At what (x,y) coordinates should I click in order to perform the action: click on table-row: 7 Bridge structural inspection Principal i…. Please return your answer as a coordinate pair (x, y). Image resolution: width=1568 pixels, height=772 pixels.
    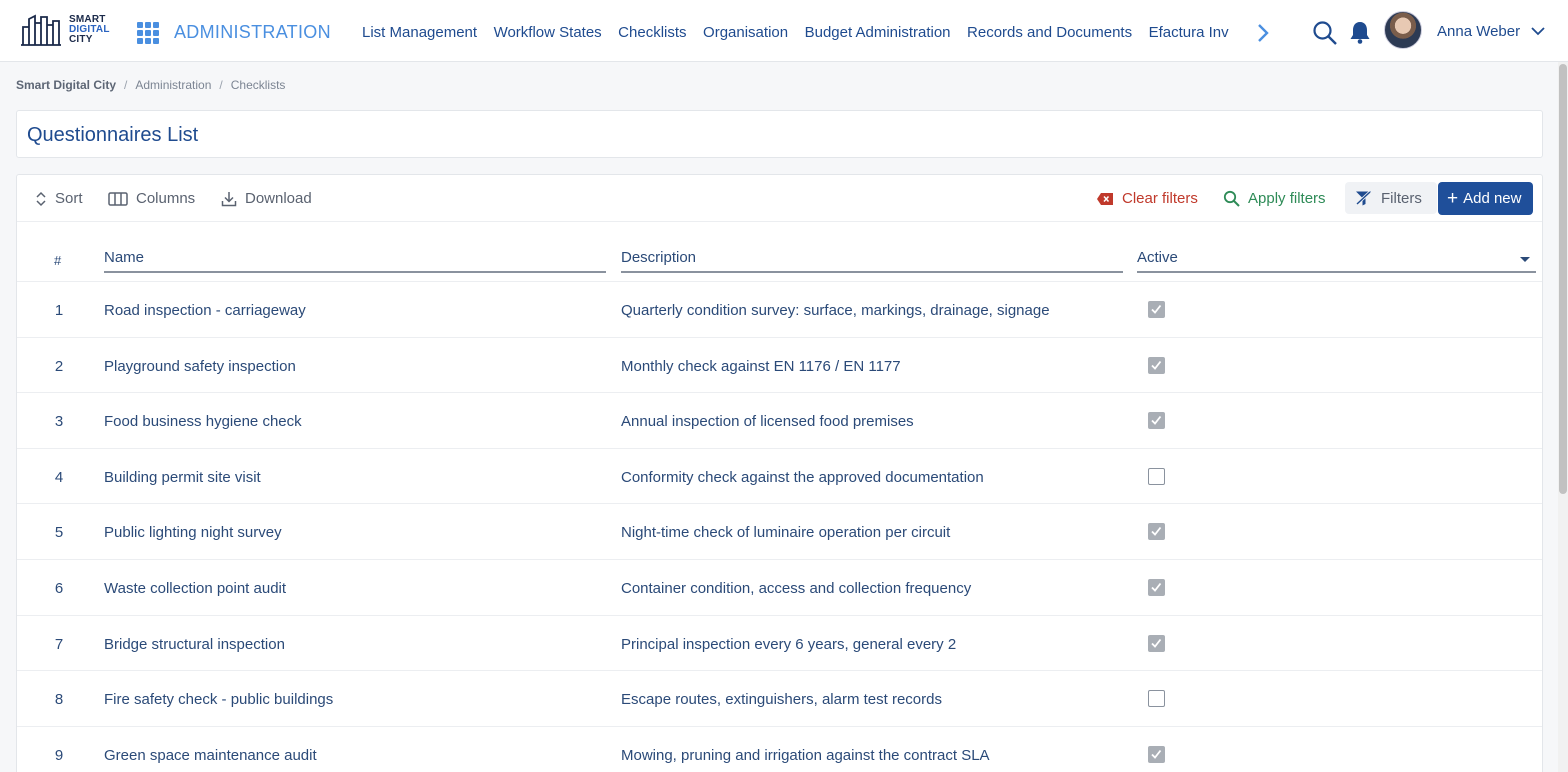
    Looking at the image, I should click on (779, 642).